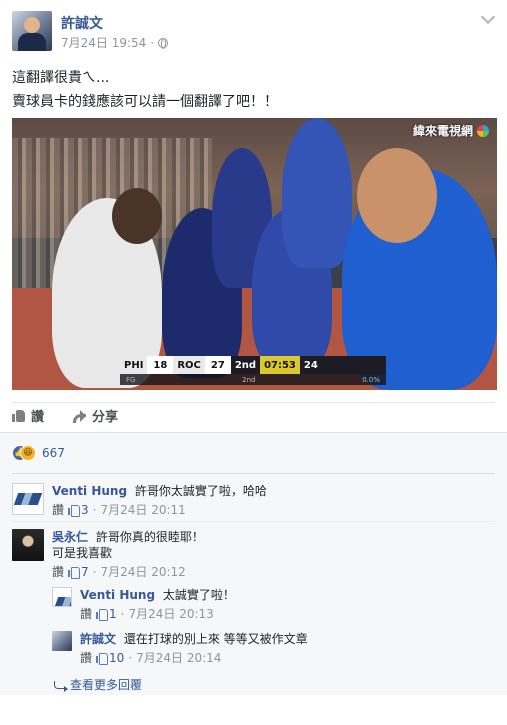 The height and width of the screenshot is (725, 507). I want to click on comment-text: 許哥你太誠實了啦，哈哈, so click(200, 491).